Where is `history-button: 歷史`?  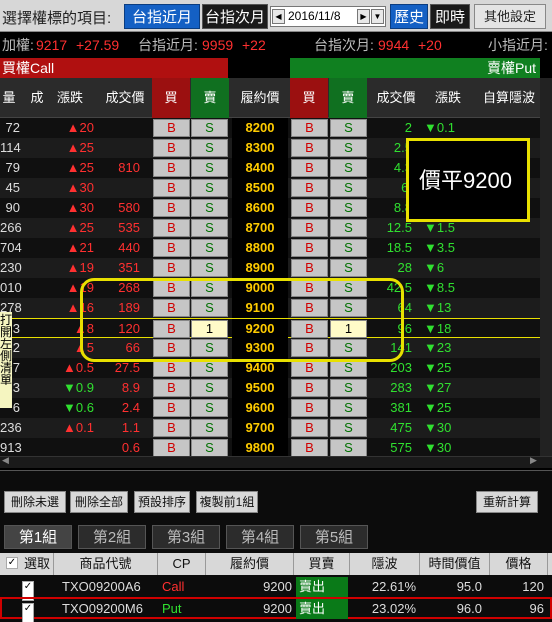 history-button: 歷史 is located at coordinates (409, 16).